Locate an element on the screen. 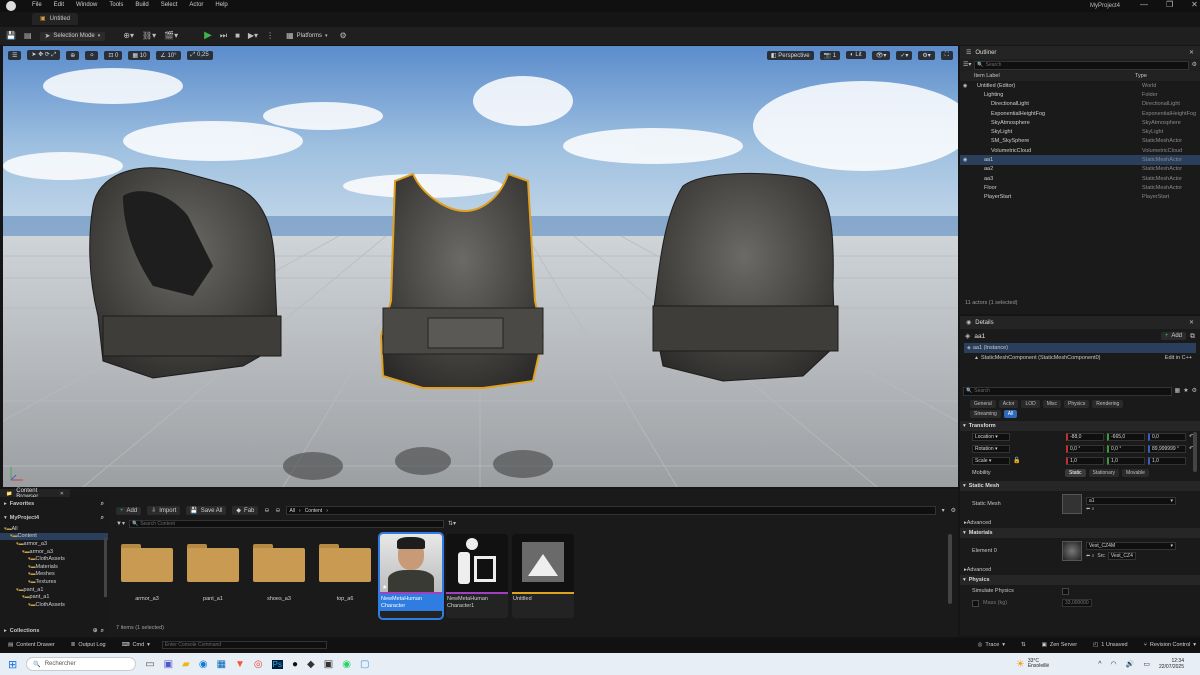  physics-category: ▾ Physics is located at coordinates (1080, 580).